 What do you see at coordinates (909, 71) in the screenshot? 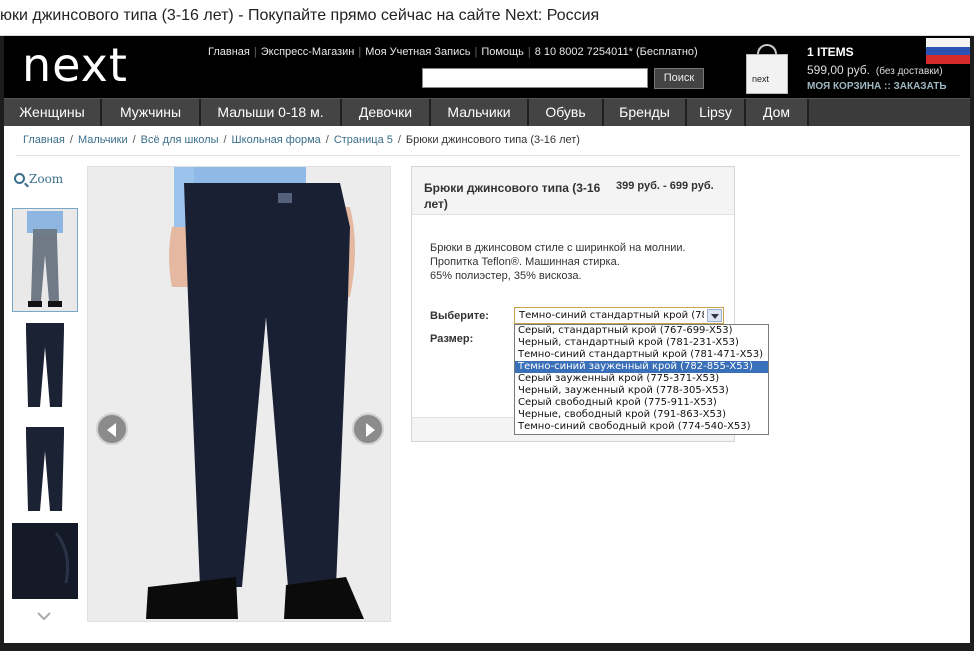
I see `cart-price-note: (без доставки)` at bounding box center [909, 71].